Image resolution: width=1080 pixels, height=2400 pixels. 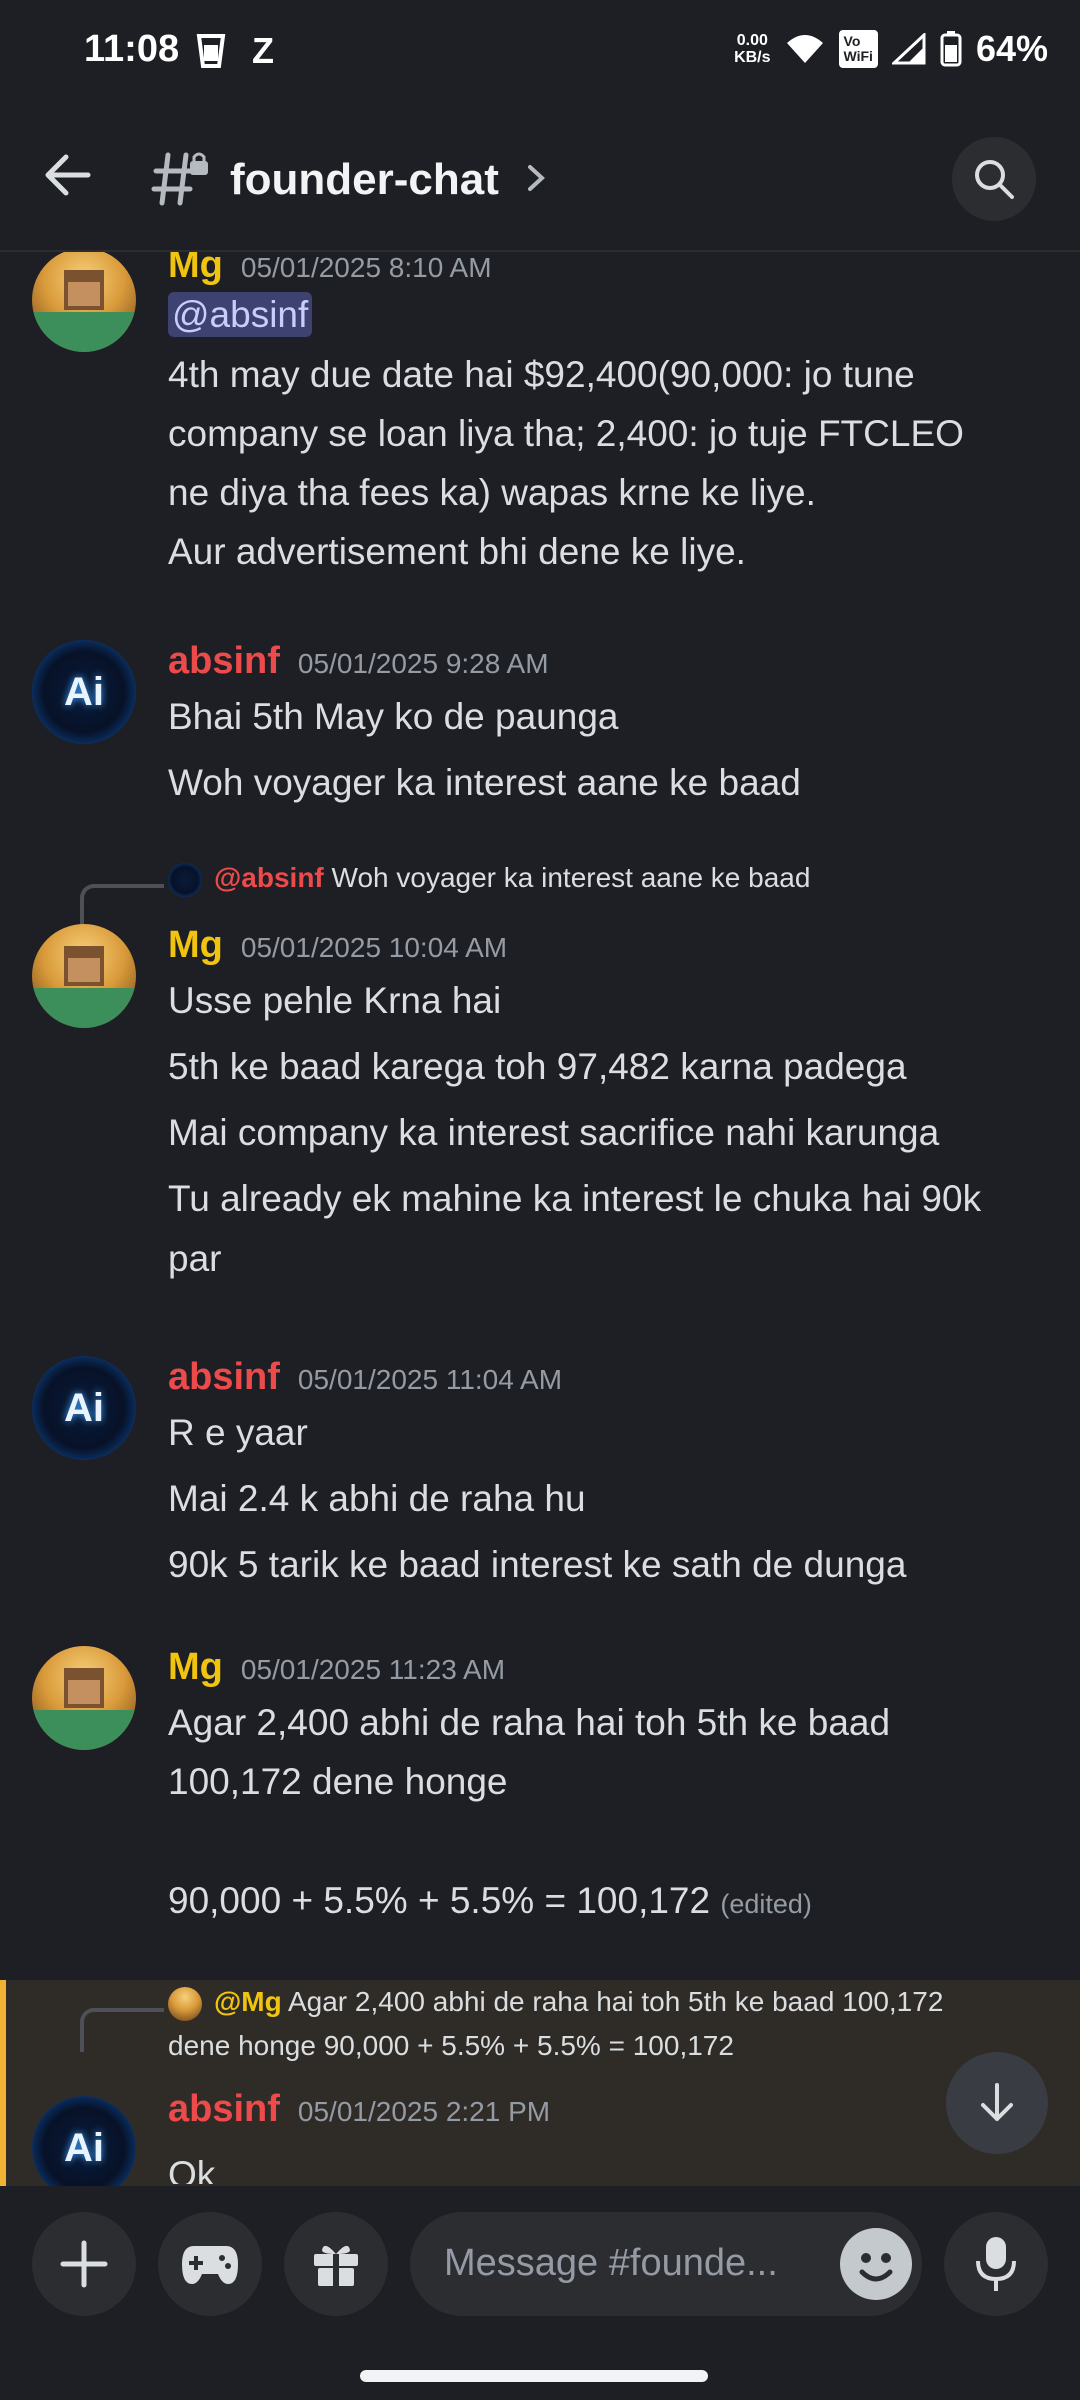 I want to click on emoji-icon, so click(x=876, y=2264).